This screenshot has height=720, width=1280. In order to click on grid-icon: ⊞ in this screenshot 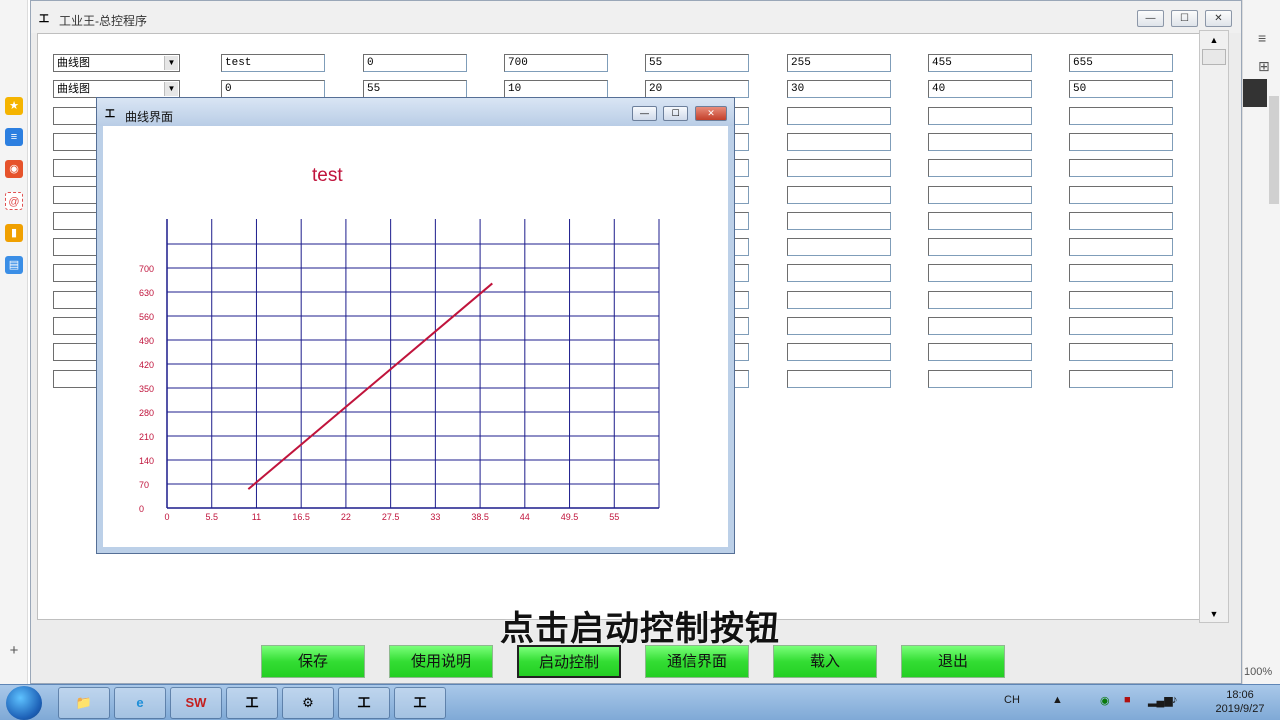, I will do `click(1264, 66)`.